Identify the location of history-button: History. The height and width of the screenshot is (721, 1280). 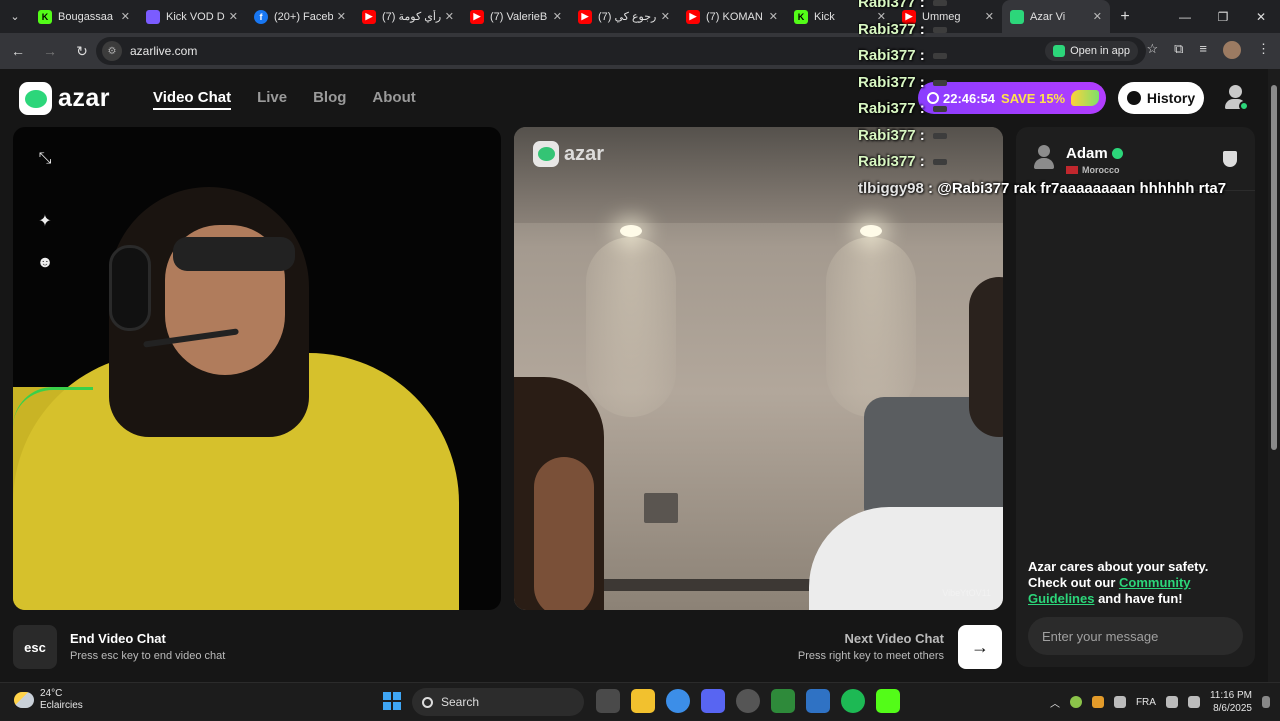
(1161, 98).